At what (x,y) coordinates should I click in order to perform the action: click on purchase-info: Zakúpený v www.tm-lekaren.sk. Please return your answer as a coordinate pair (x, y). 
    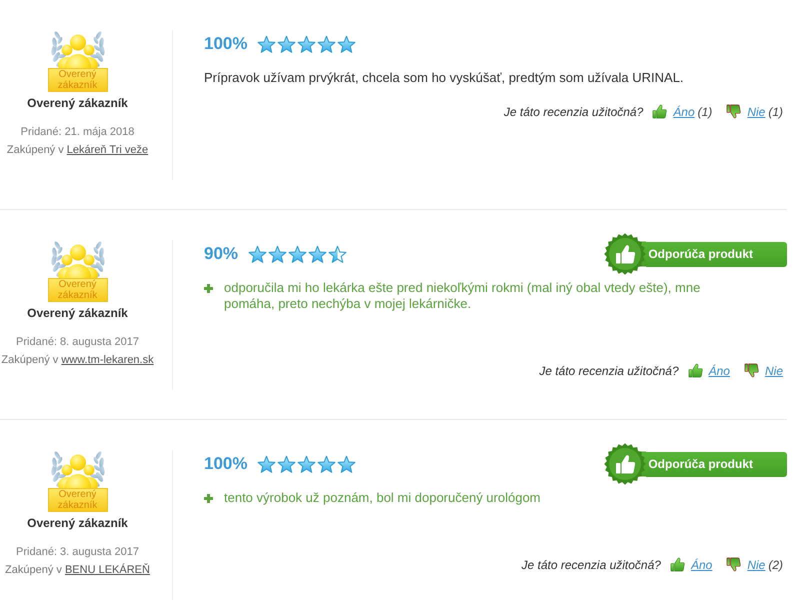
    Looking at the image, I should click on (77, 360).